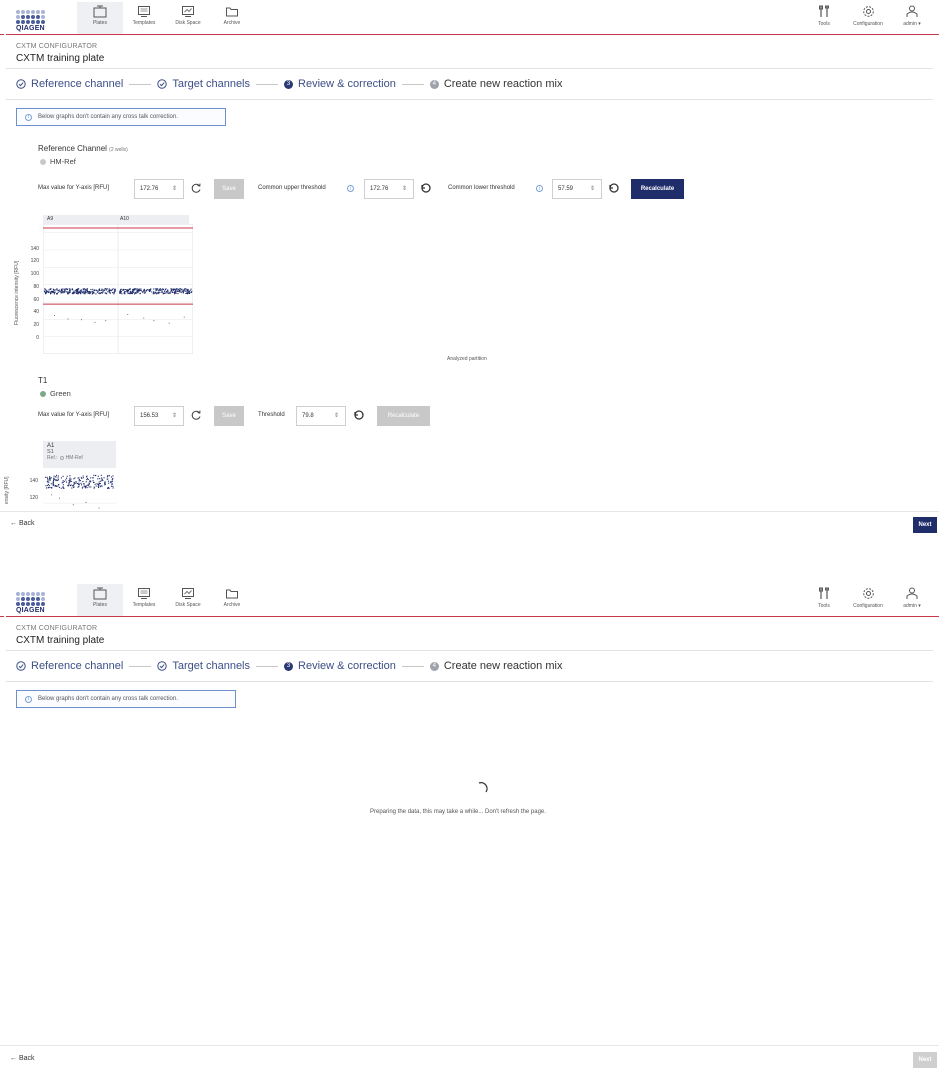 The width and height of the screenshot is (939, 1071). What do you see at coordinates (403, 416) in the screenshot?
I see `recalculate-button-disabled: Recalculate` at bounding box center [403, 416].